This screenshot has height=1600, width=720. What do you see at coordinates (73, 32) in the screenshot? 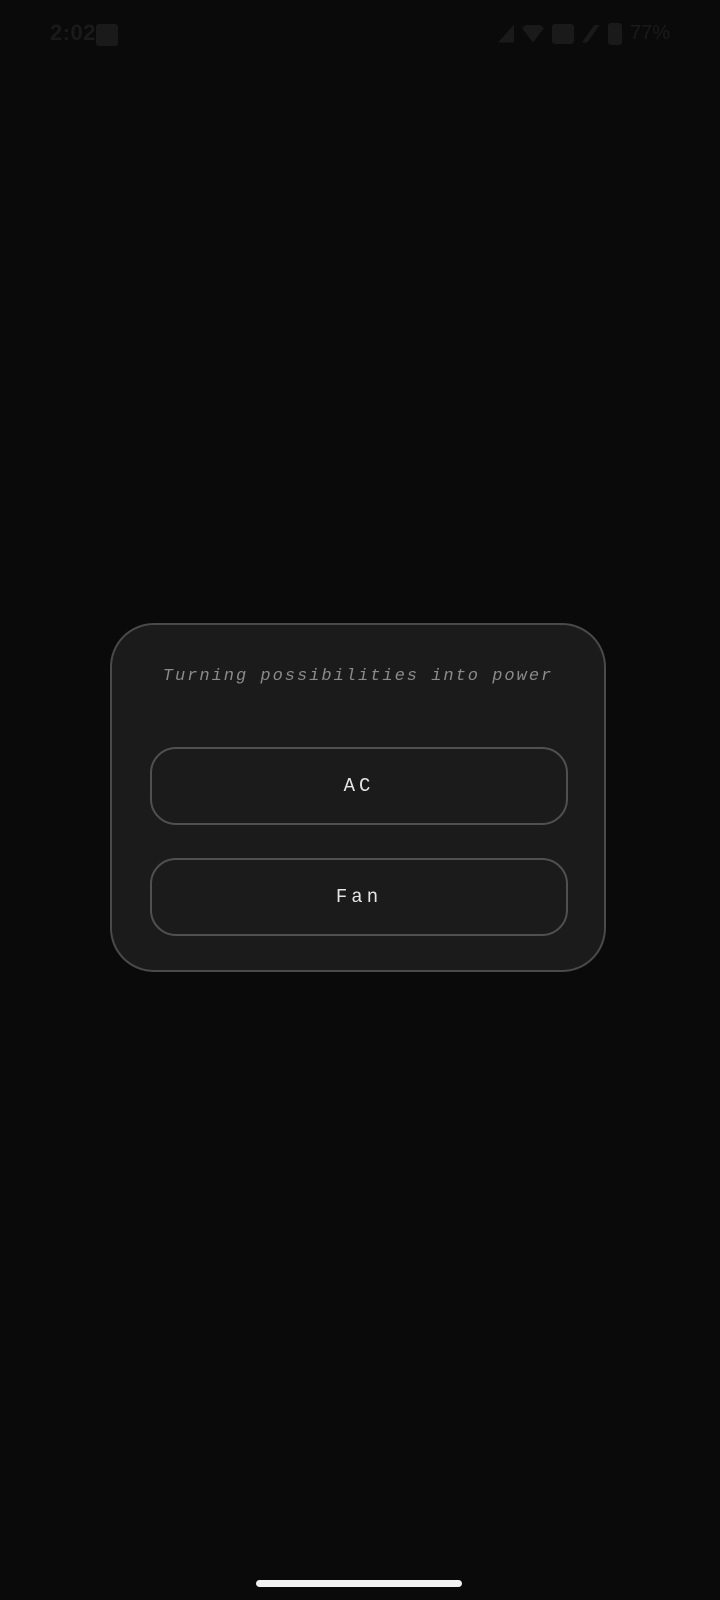
I see `status-time: 2:02` at bounding box center [73, 32].